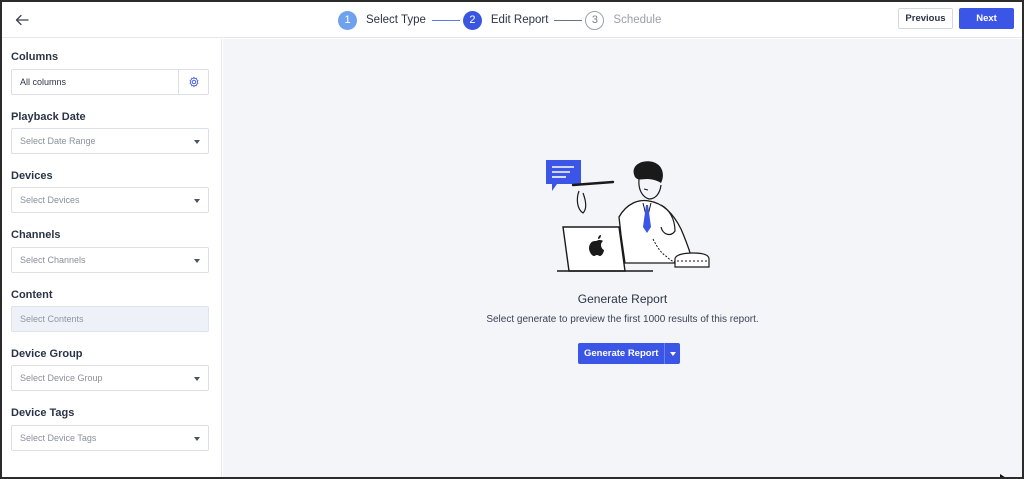 The width and height of the screenshot is (1024, 479). What do you see at coordinates (58, 141) in the screenshot?
I see `select-placeholder: Select Date Range` at bounding box center [58, 141].